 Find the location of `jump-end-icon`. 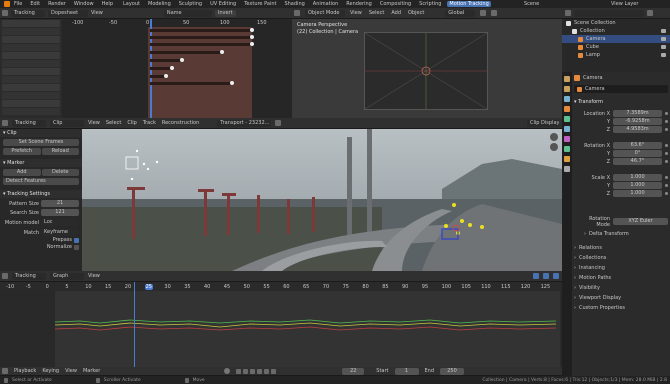

jump-end-icon is located at coordinates (274, 371).